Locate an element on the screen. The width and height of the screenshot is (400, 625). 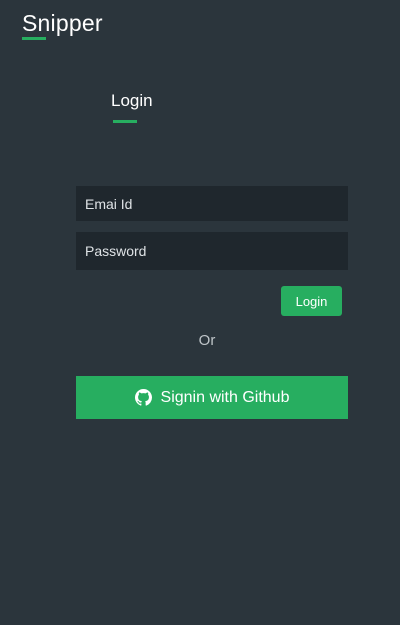
email-field is located at coordinates (212, 203).